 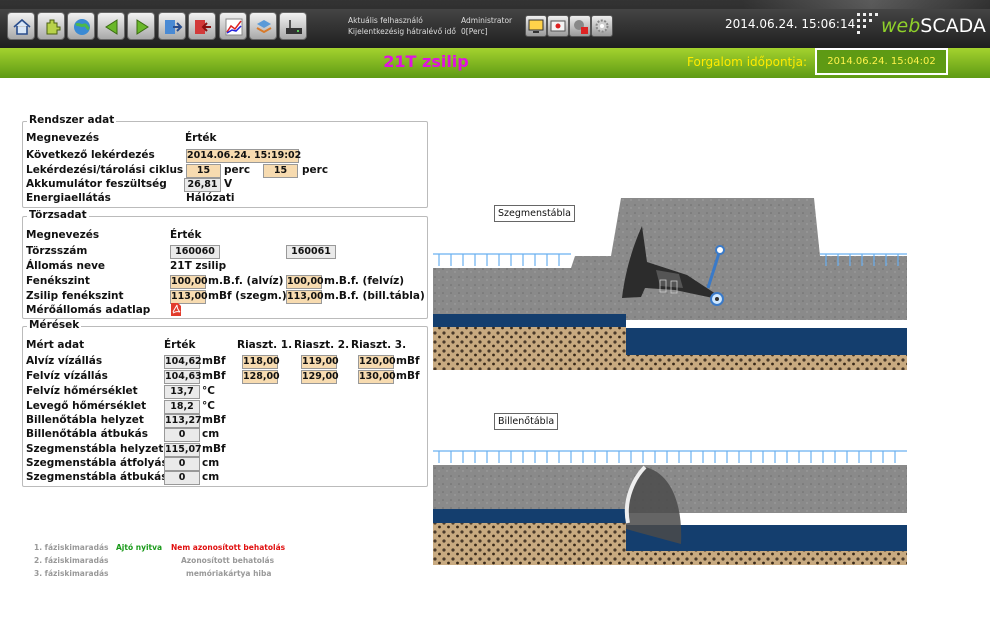 I want to click on segment-gate-label: Szegmenstábla, so click(x=534, y=213).